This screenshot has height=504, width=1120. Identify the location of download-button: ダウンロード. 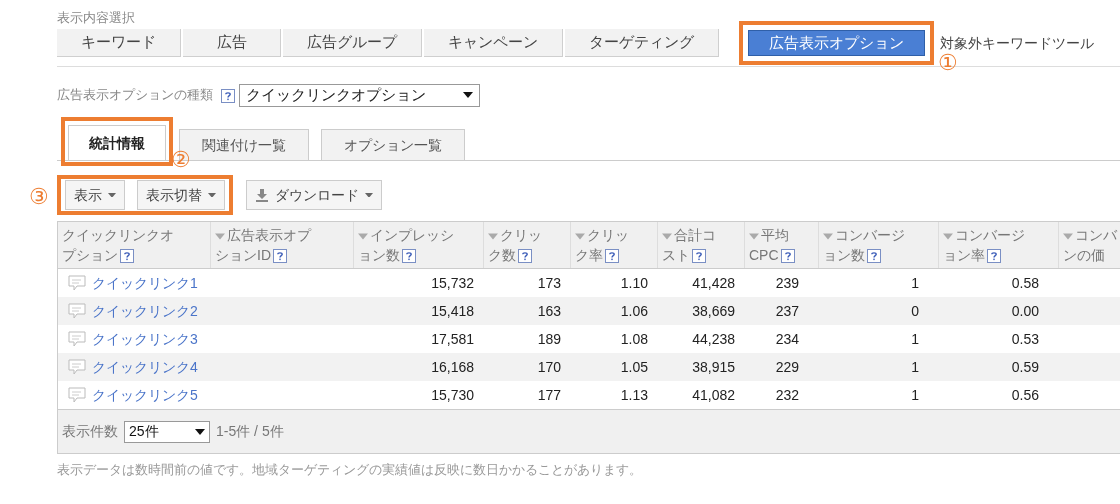
(314, 195).